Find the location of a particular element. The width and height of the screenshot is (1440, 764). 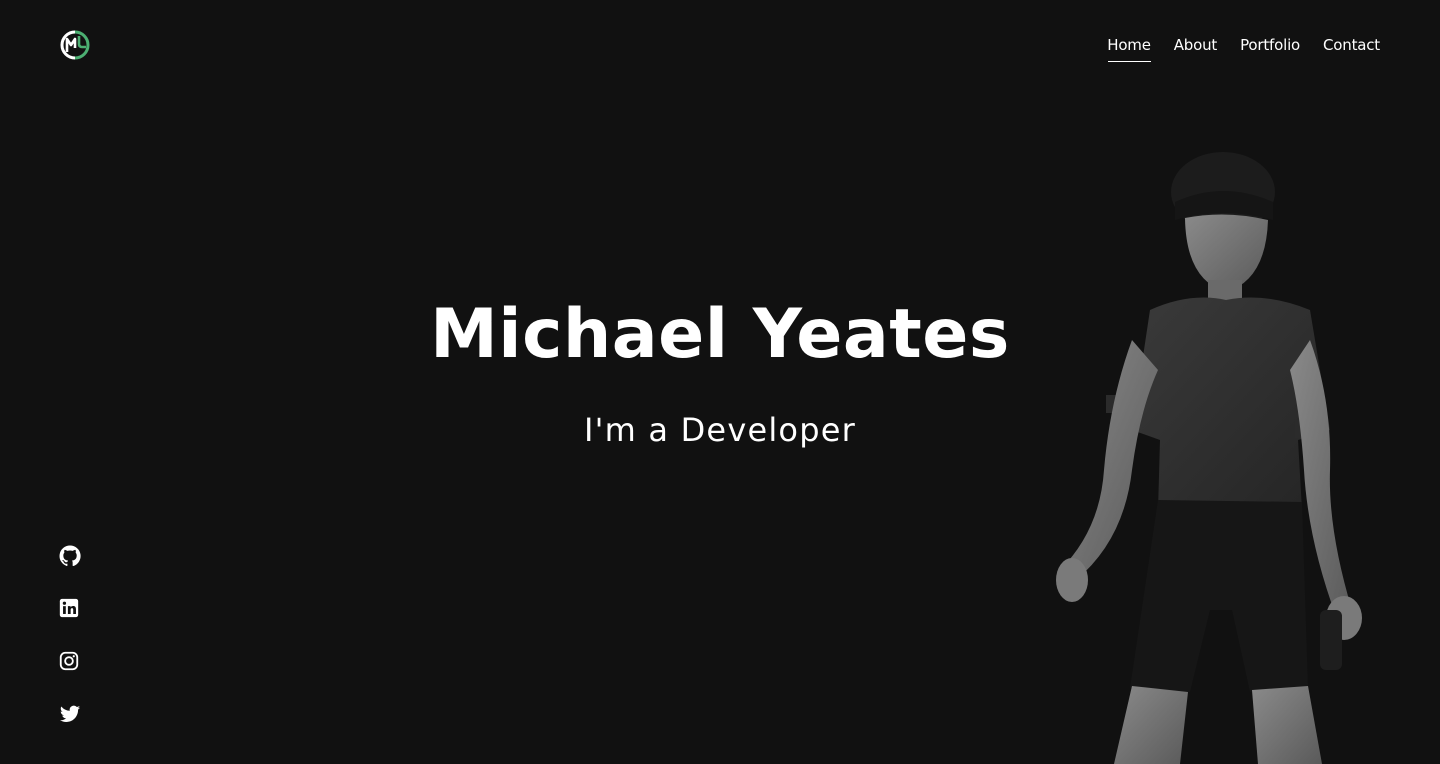

logo is located at coordinates (75, 45).